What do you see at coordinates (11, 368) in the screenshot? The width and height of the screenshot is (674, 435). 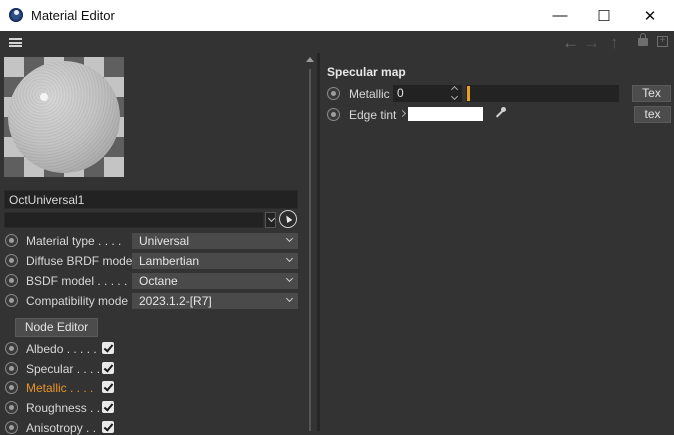 I see `anim-radio-specular` at bounding box center [11, 368].